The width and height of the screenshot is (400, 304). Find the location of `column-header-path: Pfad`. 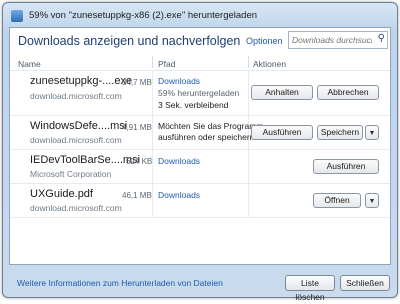

column-header-path: Pfad is located at coordinates (167, 64).